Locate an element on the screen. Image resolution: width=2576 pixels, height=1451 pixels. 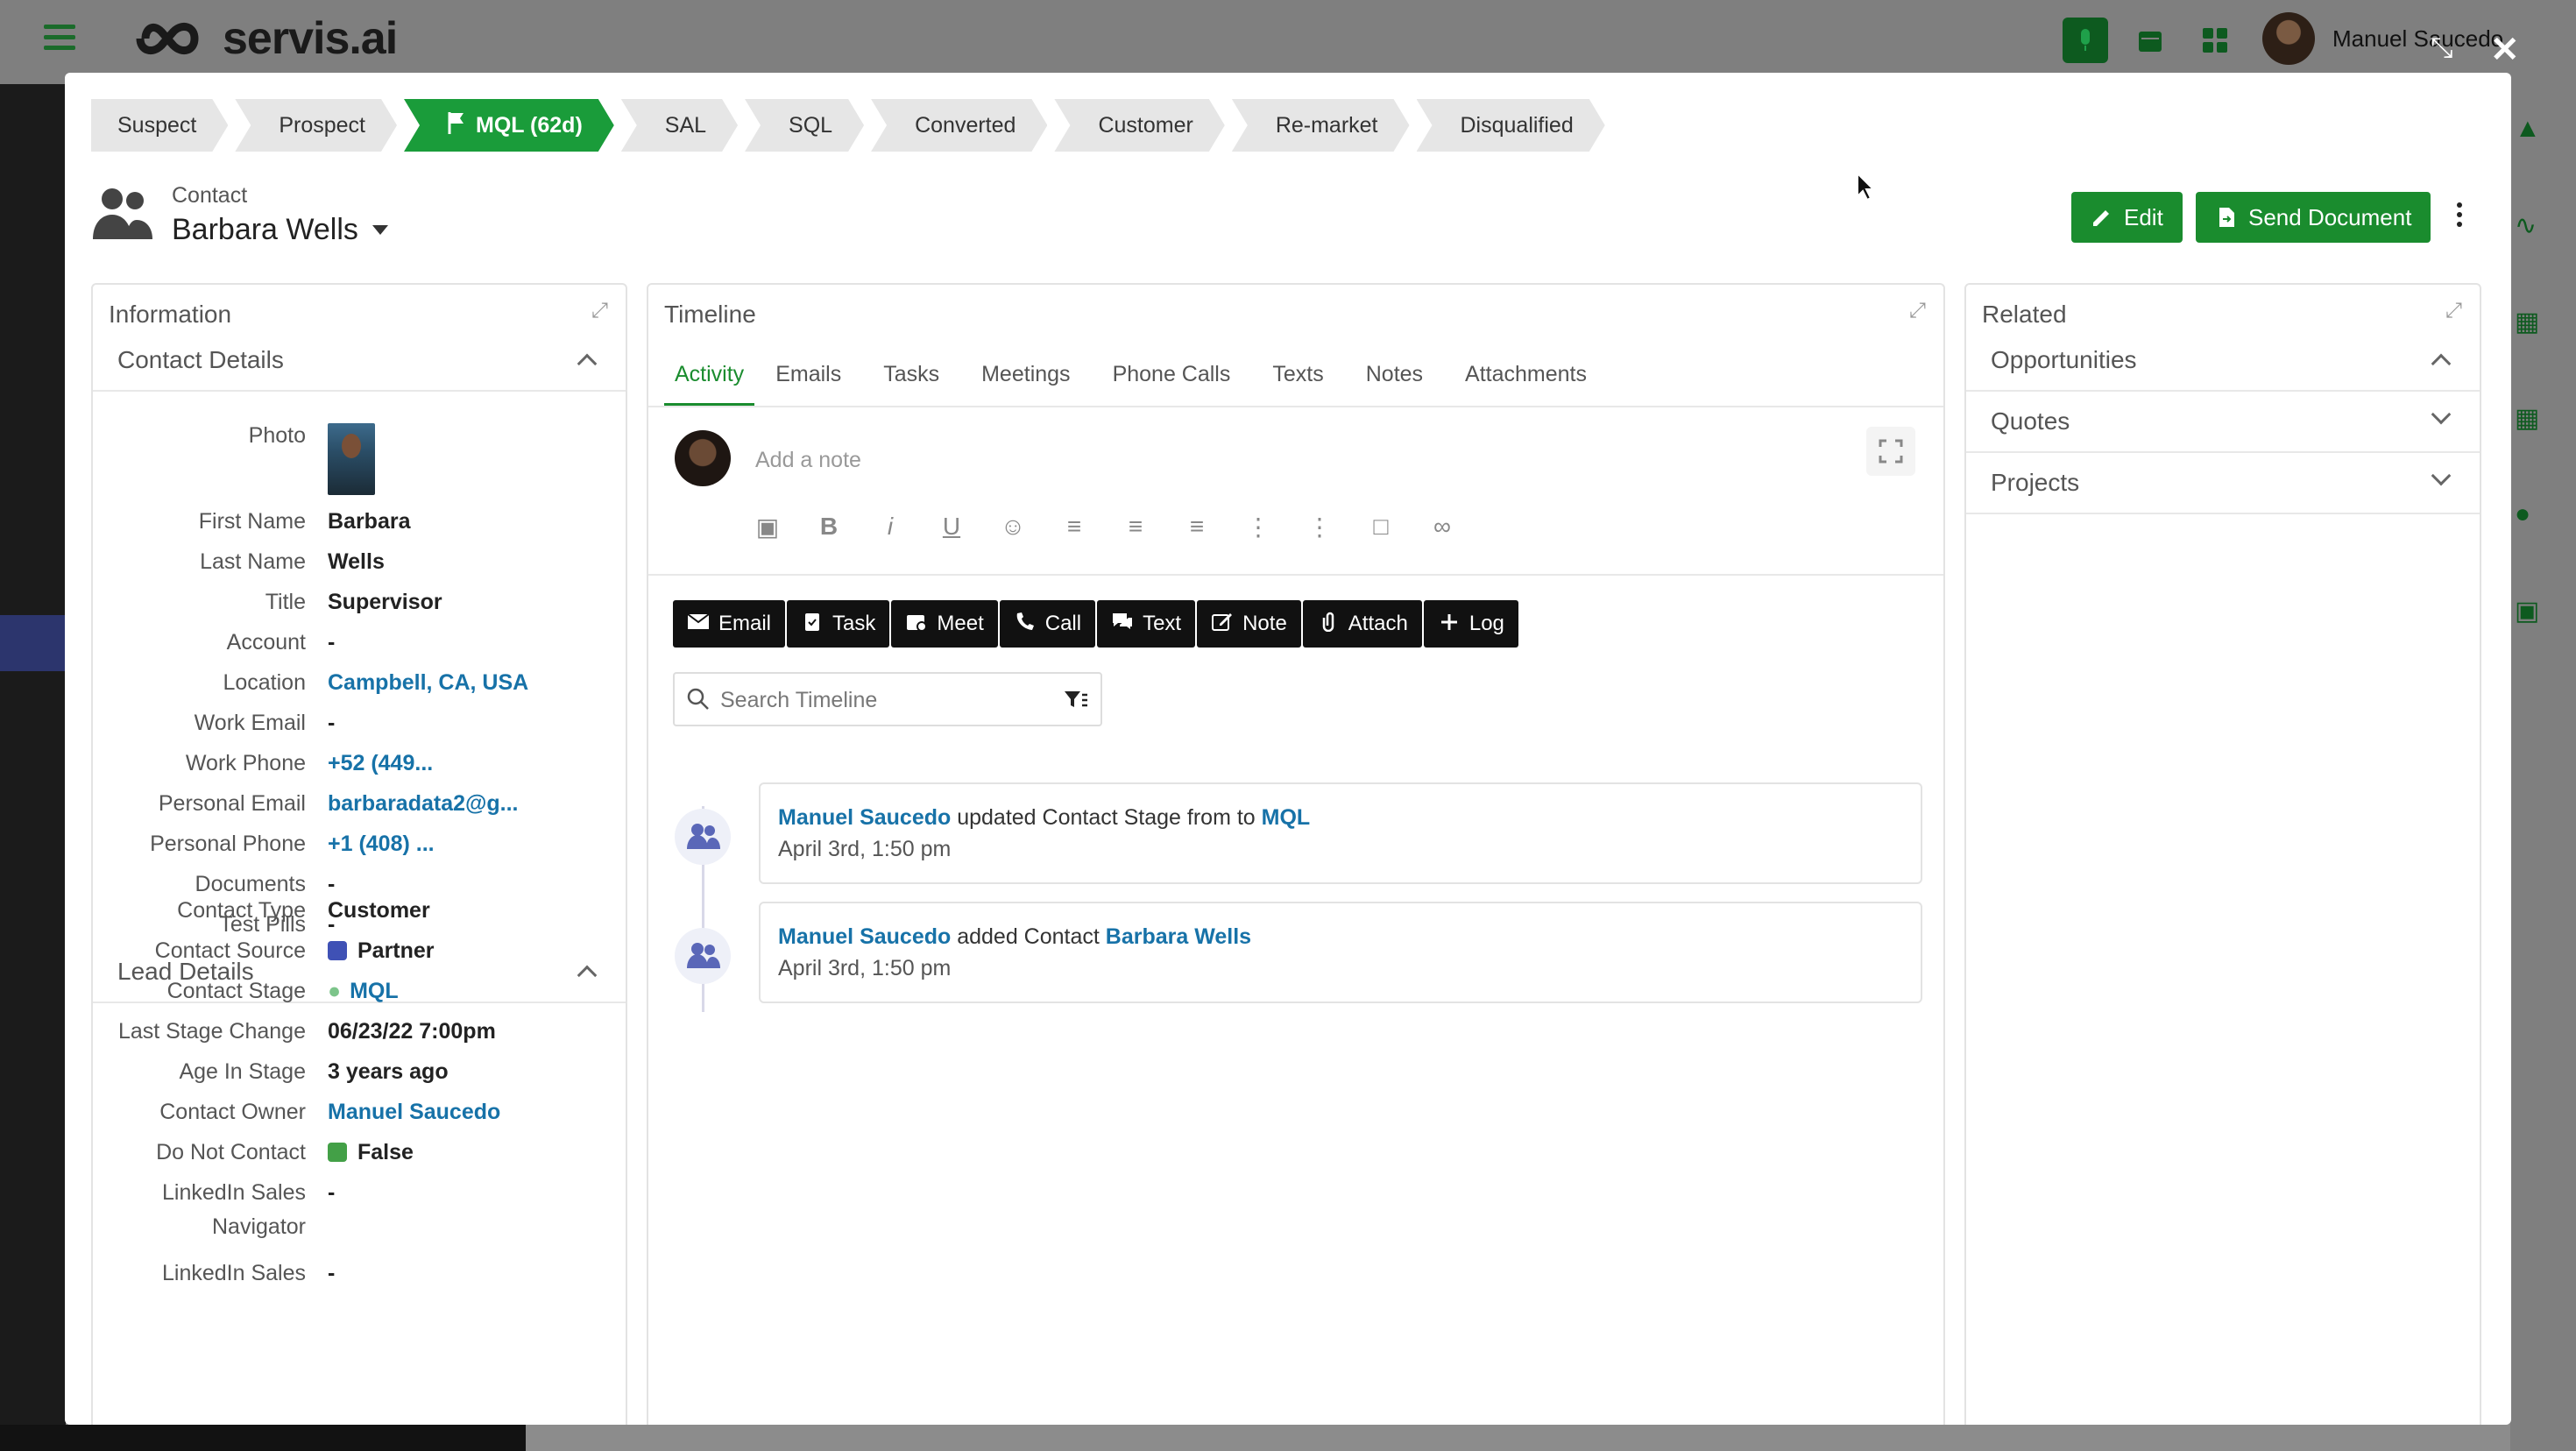
tab-notes: Notes is located at coordinates (1394, 378).